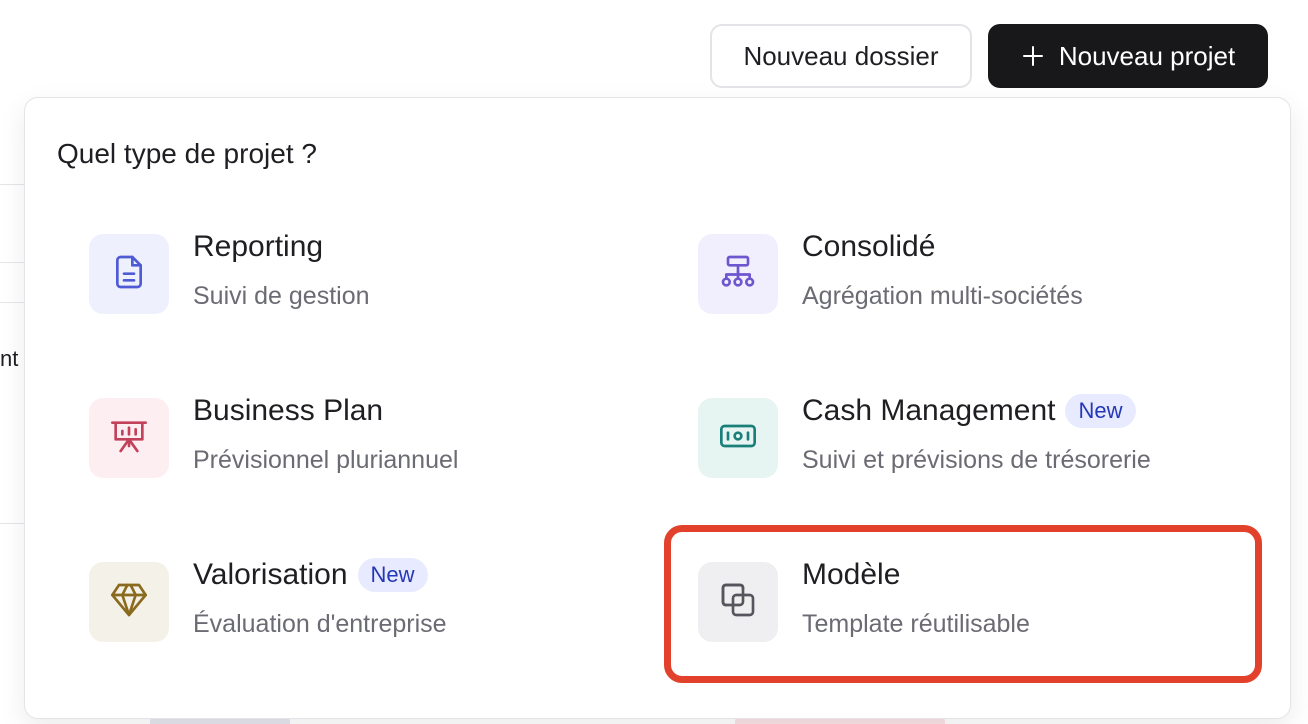 This screenshot has height=724, width=1308. I want to click on new-folder-button: Nouveau dossier, so click(841, 56).